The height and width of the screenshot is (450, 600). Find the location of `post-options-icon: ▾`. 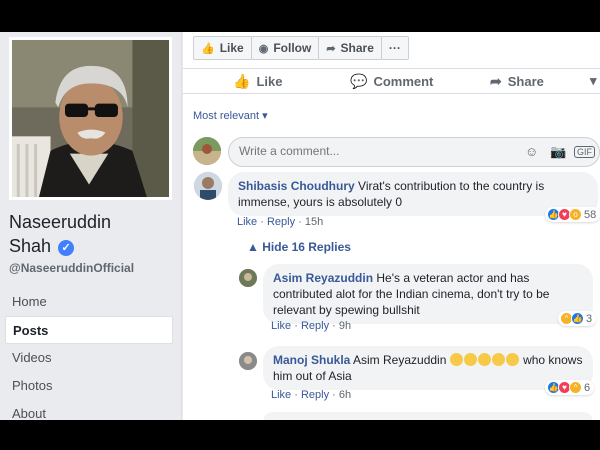

post-options-icon: ▾ is located at coordinates (593, 81).